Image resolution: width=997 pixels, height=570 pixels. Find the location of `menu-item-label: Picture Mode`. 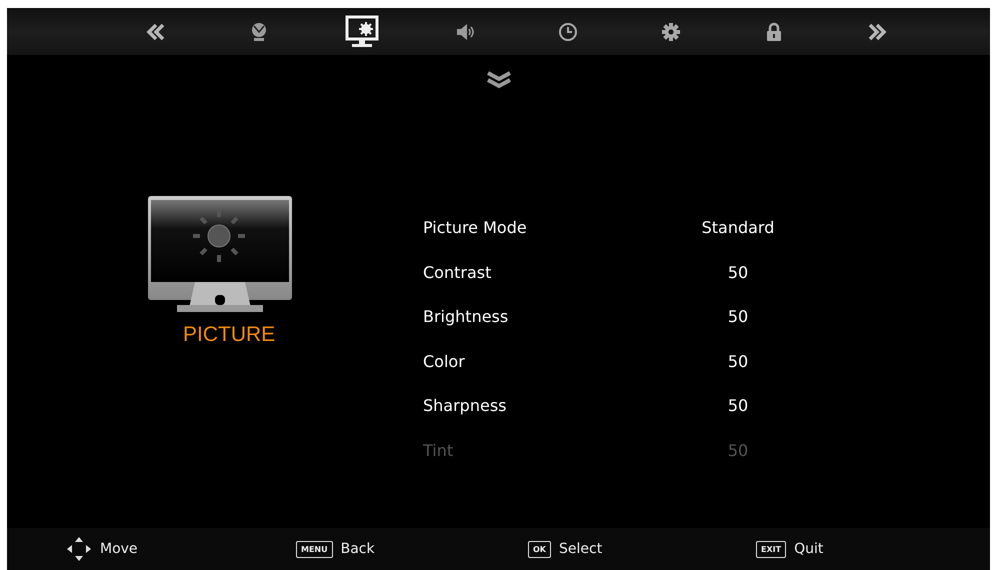

menu-item-label: Picture Mode is located at coordinates (558, 227).